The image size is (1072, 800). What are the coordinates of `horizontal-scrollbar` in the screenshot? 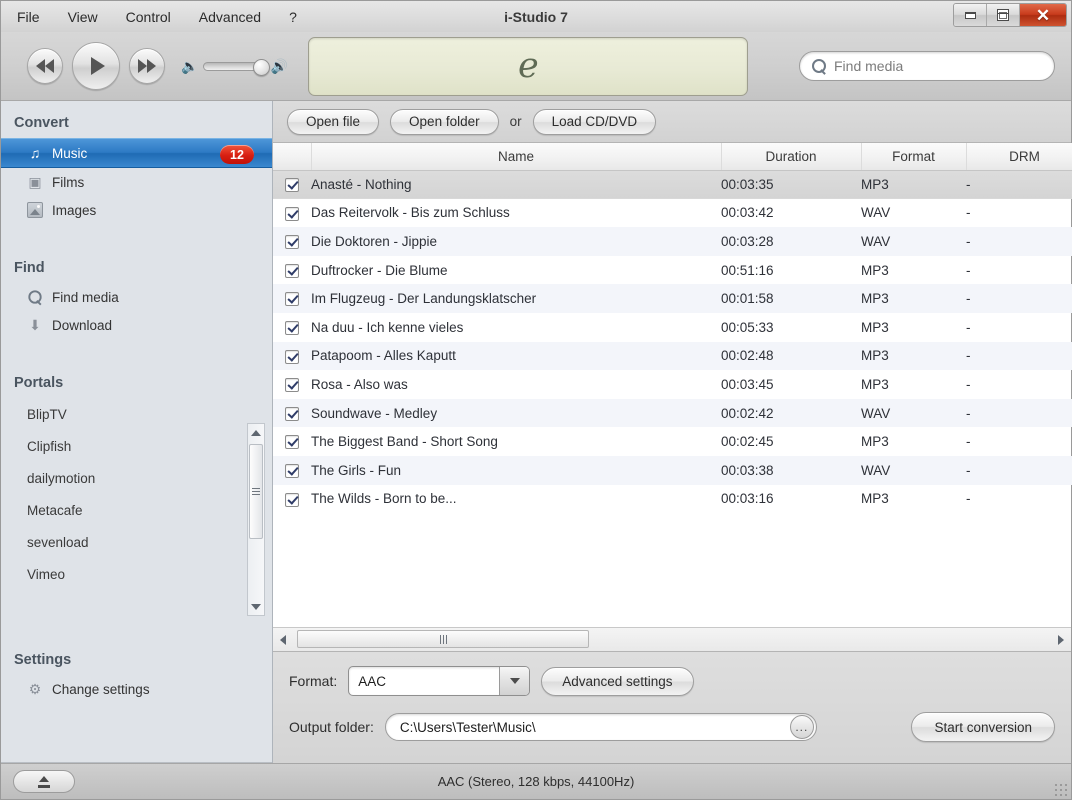 It's located at (672, 639).